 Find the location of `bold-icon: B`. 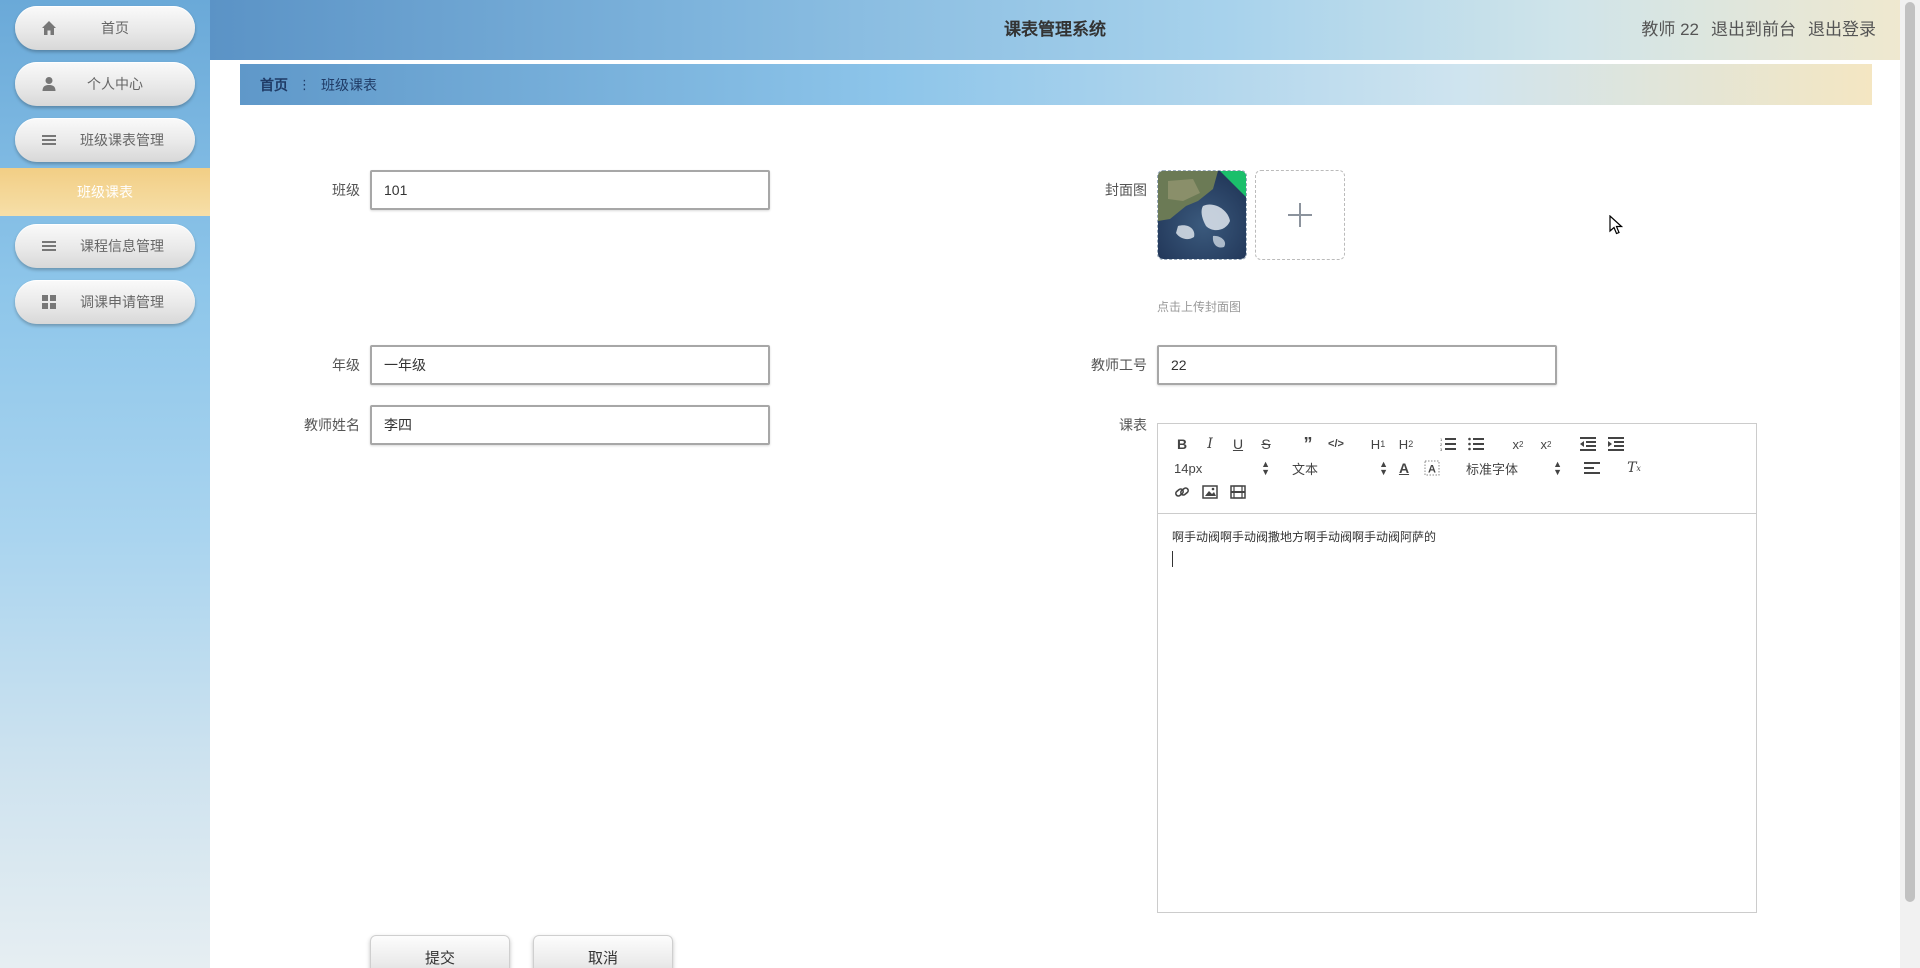

bold-icon: B is located at coordinates (1182, 444).